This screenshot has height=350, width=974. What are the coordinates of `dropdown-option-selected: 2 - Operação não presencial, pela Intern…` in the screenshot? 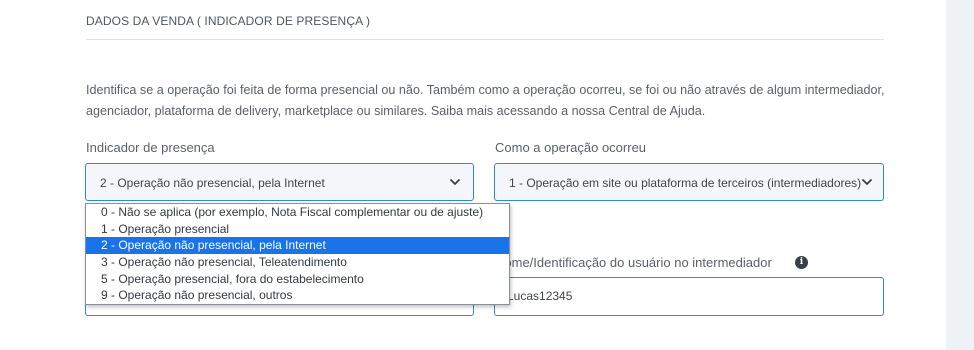 It's located at (297, 246).